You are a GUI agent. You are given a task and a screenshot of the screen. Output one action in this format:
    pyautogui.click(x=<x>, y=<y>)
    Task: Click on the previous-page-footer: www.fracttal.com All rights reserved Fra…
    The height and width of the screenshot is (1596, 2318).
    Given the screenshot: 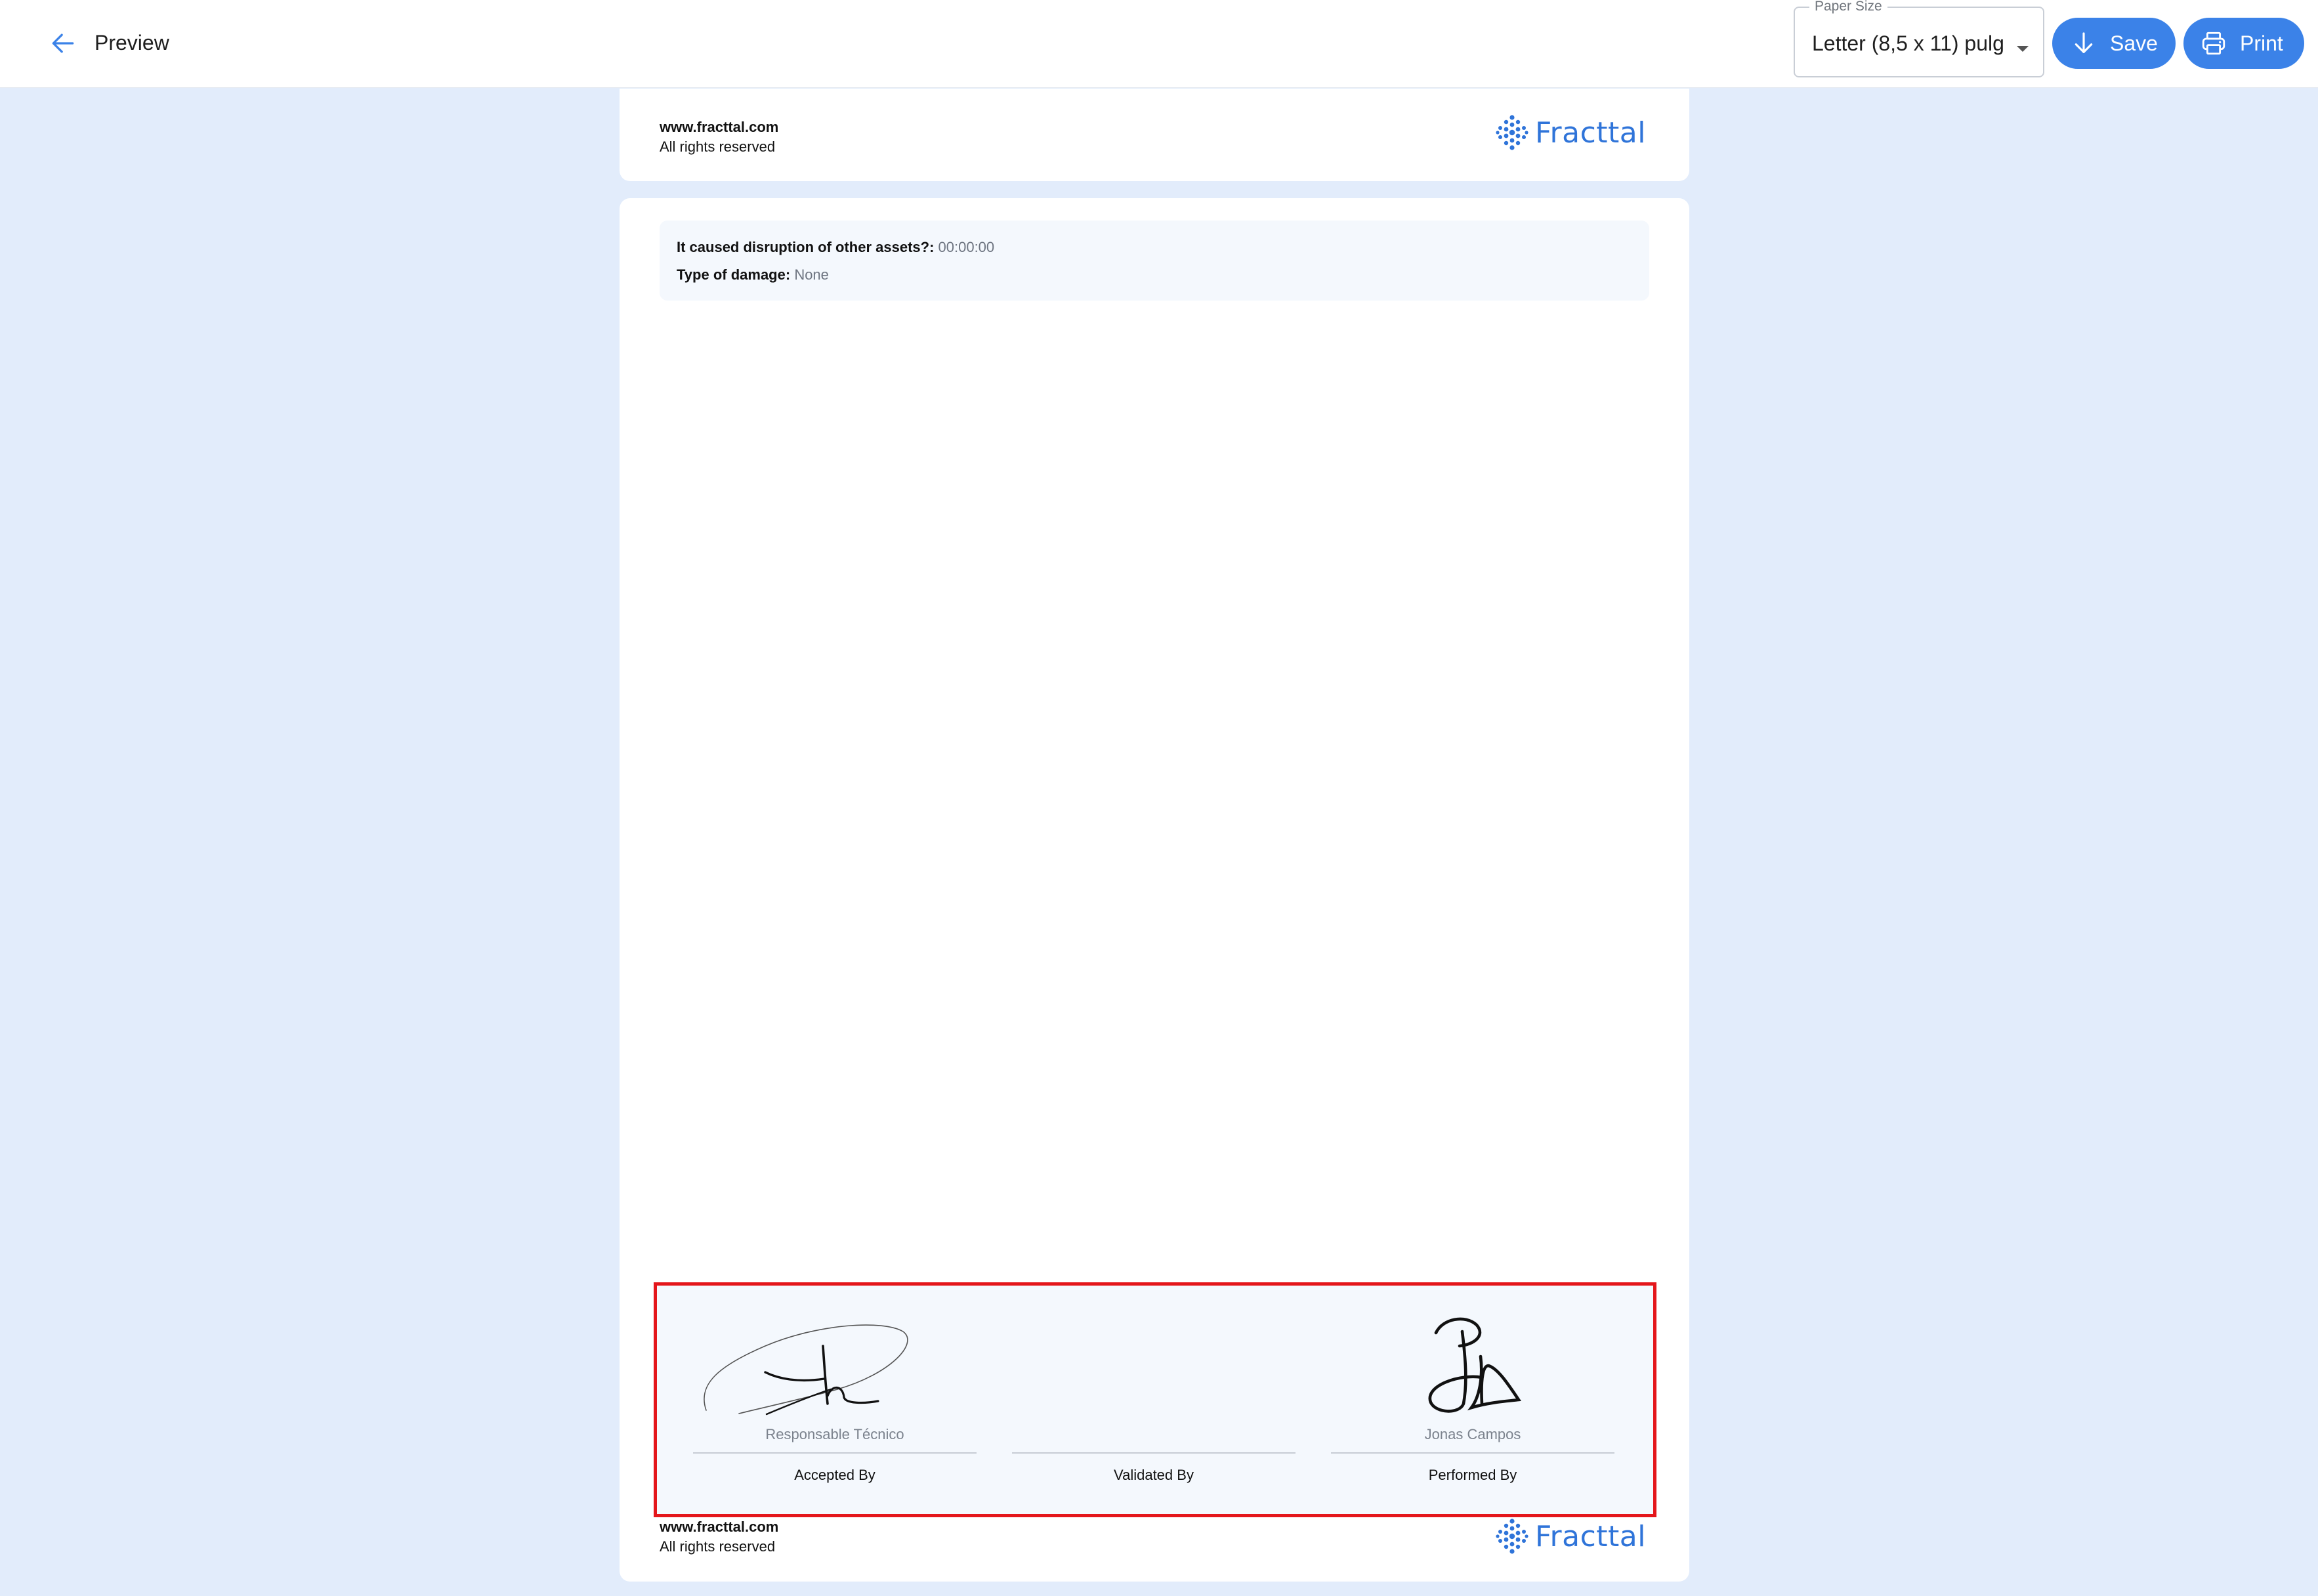 What is the action you would take?
    pyautogui.click(x=1154, y=135)
    